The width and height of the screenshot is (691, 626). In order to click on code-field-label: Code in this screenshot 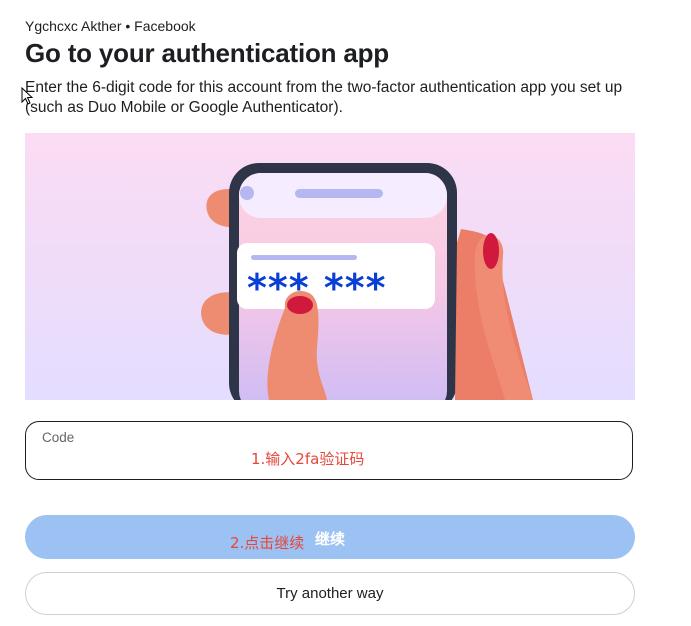, I will do `click(58, 437)`.